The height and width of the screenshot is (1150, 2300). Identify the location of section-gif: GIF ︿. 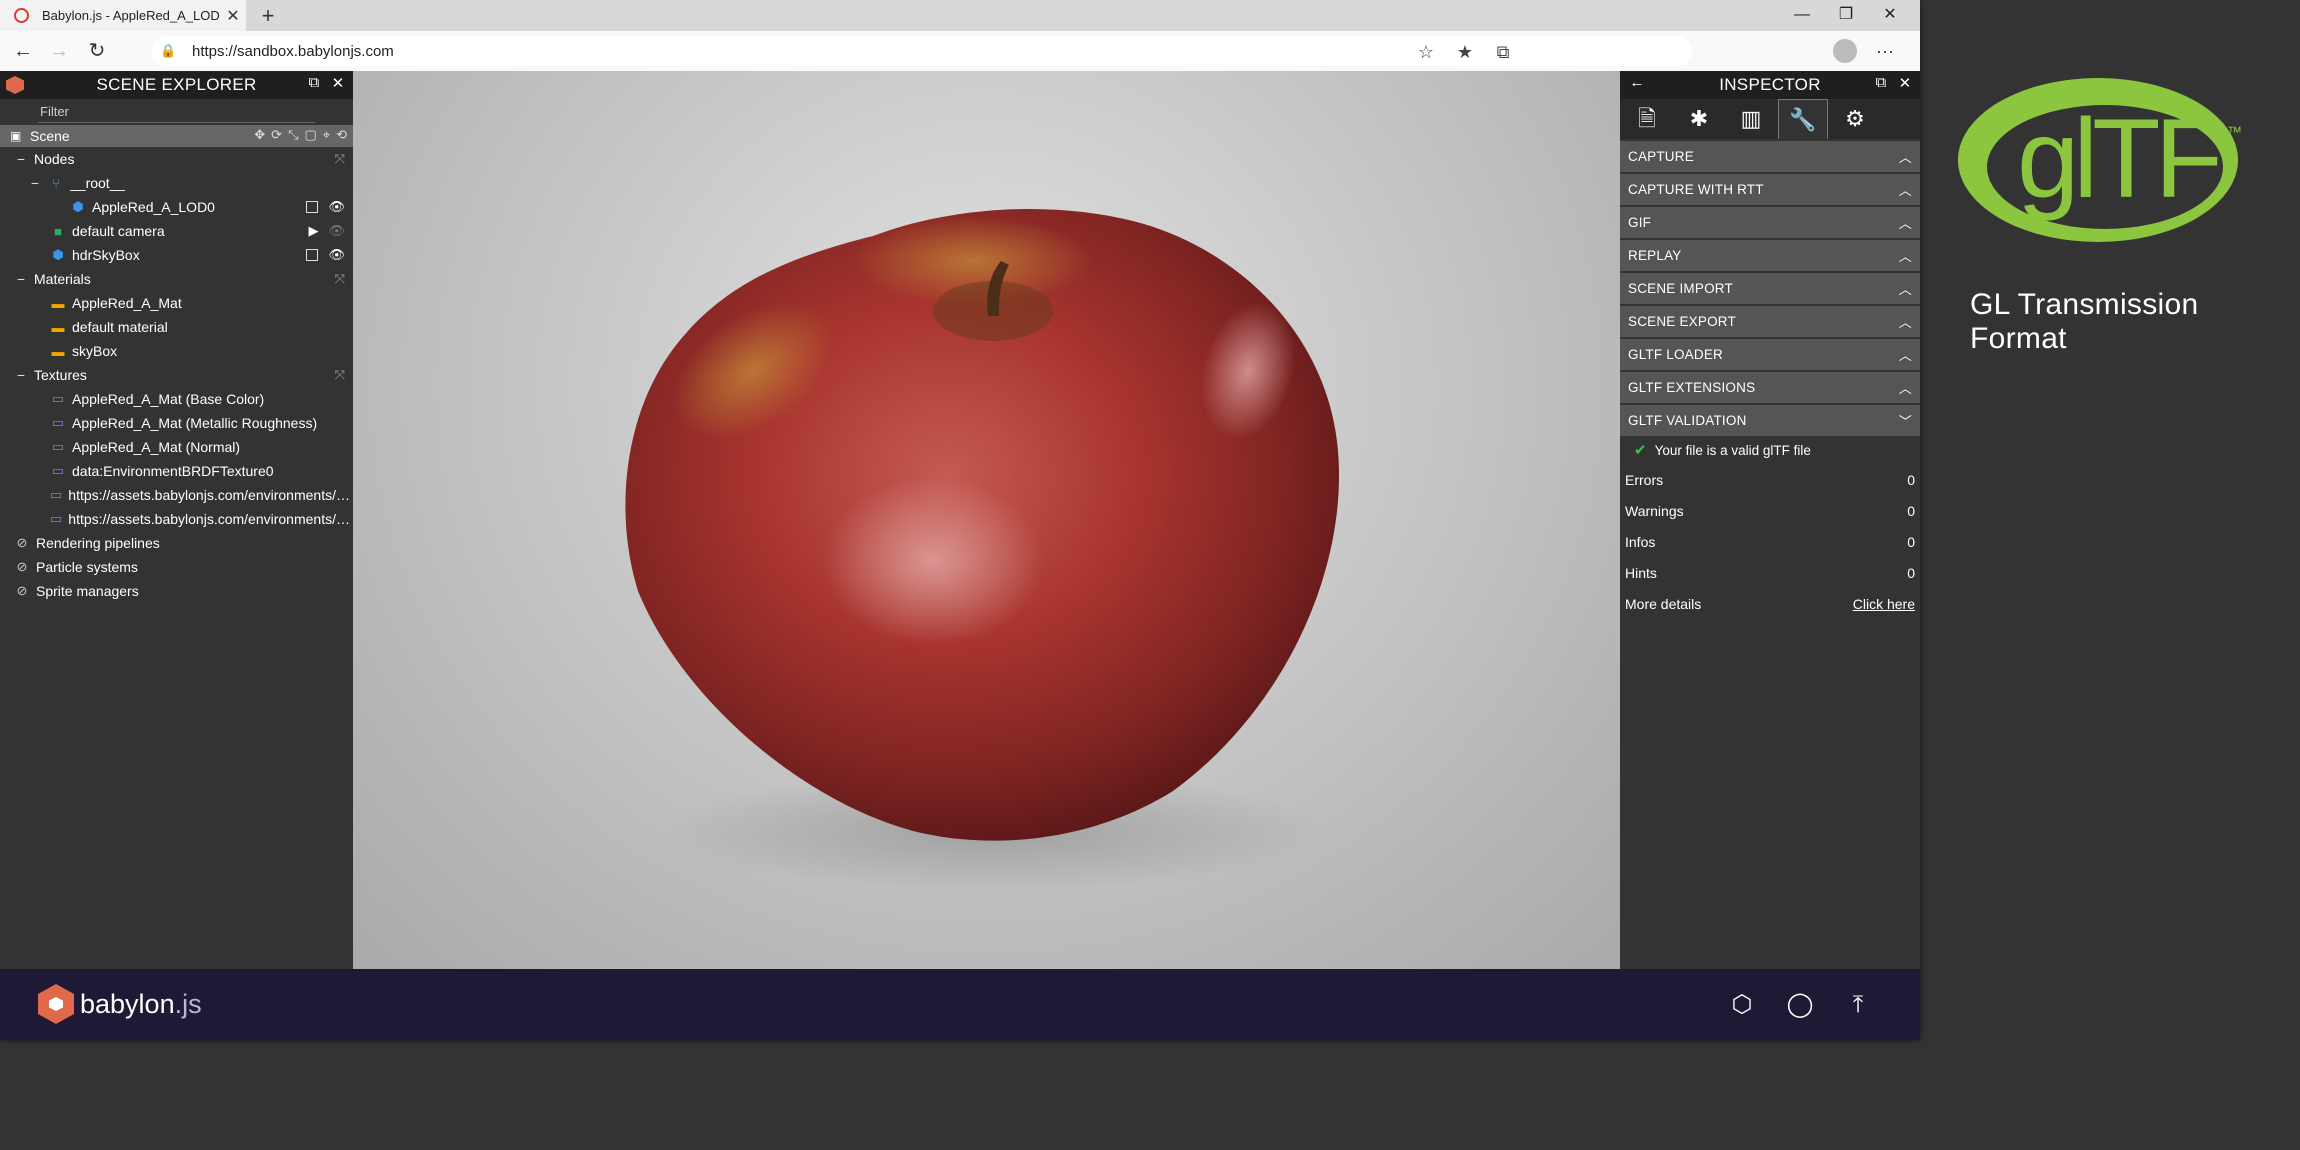
(1770, 222).